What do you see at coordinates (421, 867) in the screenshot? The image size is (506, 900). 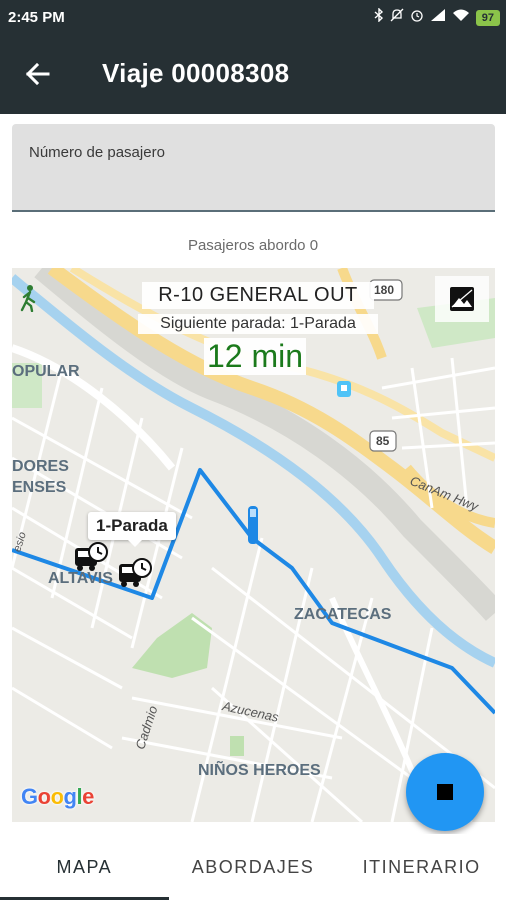 I see `tab-itinerario: ITINERARIO` at bounding box center [421, 867].